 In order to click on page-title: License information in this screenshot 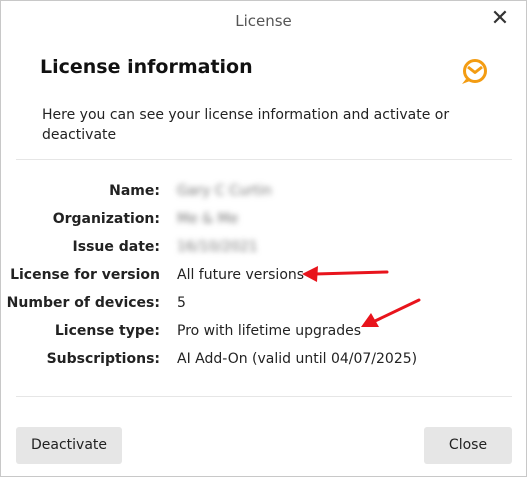, I will do `click(146, 67)`.